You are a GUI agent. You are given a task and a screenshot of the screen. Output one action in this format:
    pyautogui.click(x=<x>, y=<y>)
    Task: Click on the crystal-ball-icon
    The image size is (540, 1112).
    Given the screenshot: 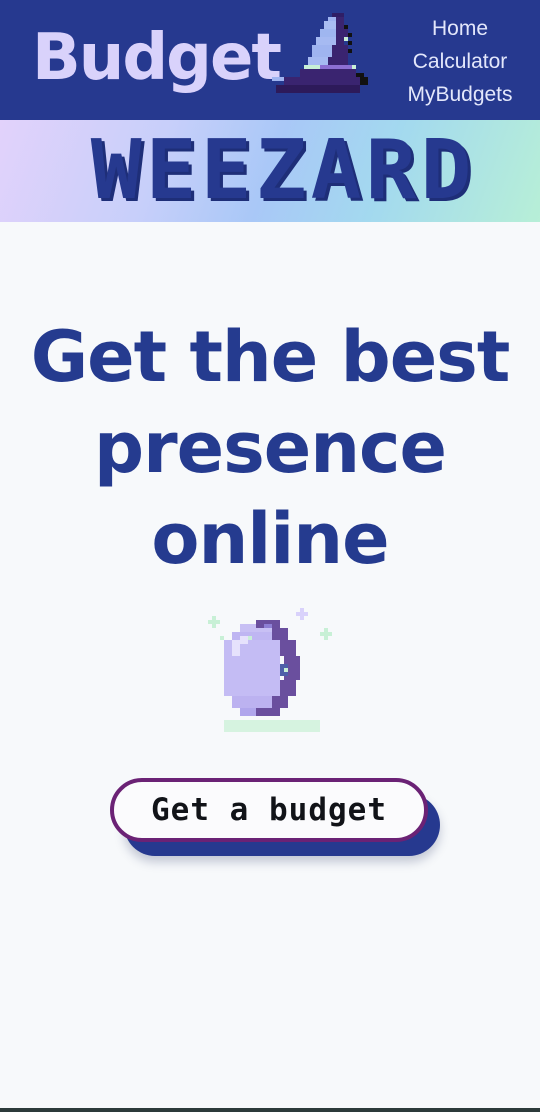 What is the action you would take?
    pyautogui.click(x=270, y=670)
    